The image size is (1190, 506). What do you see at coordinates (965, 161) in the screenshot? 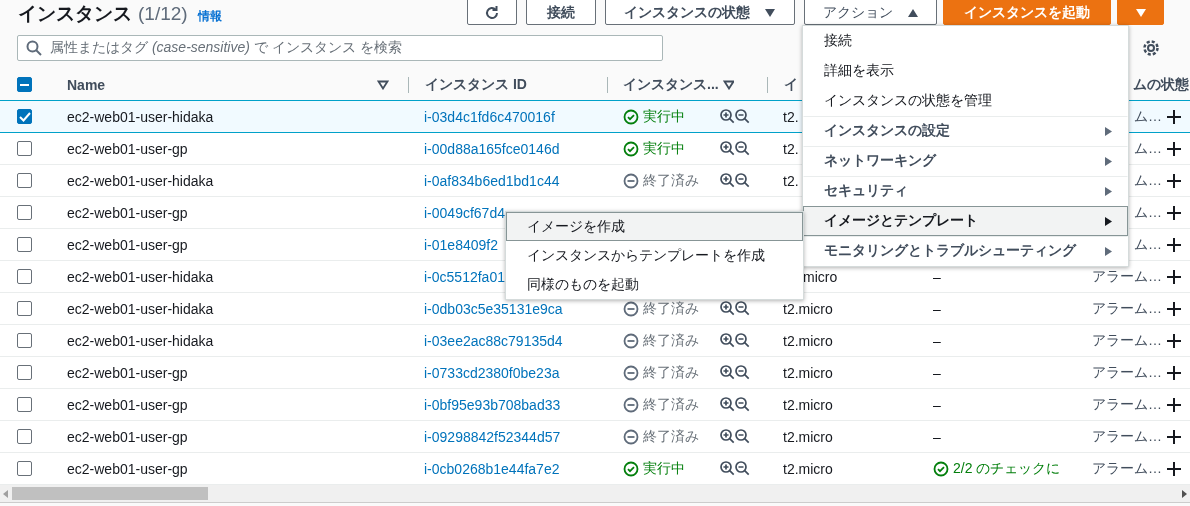
I see `menu-item: ネットワーキング` at bounding box center [965, 161].